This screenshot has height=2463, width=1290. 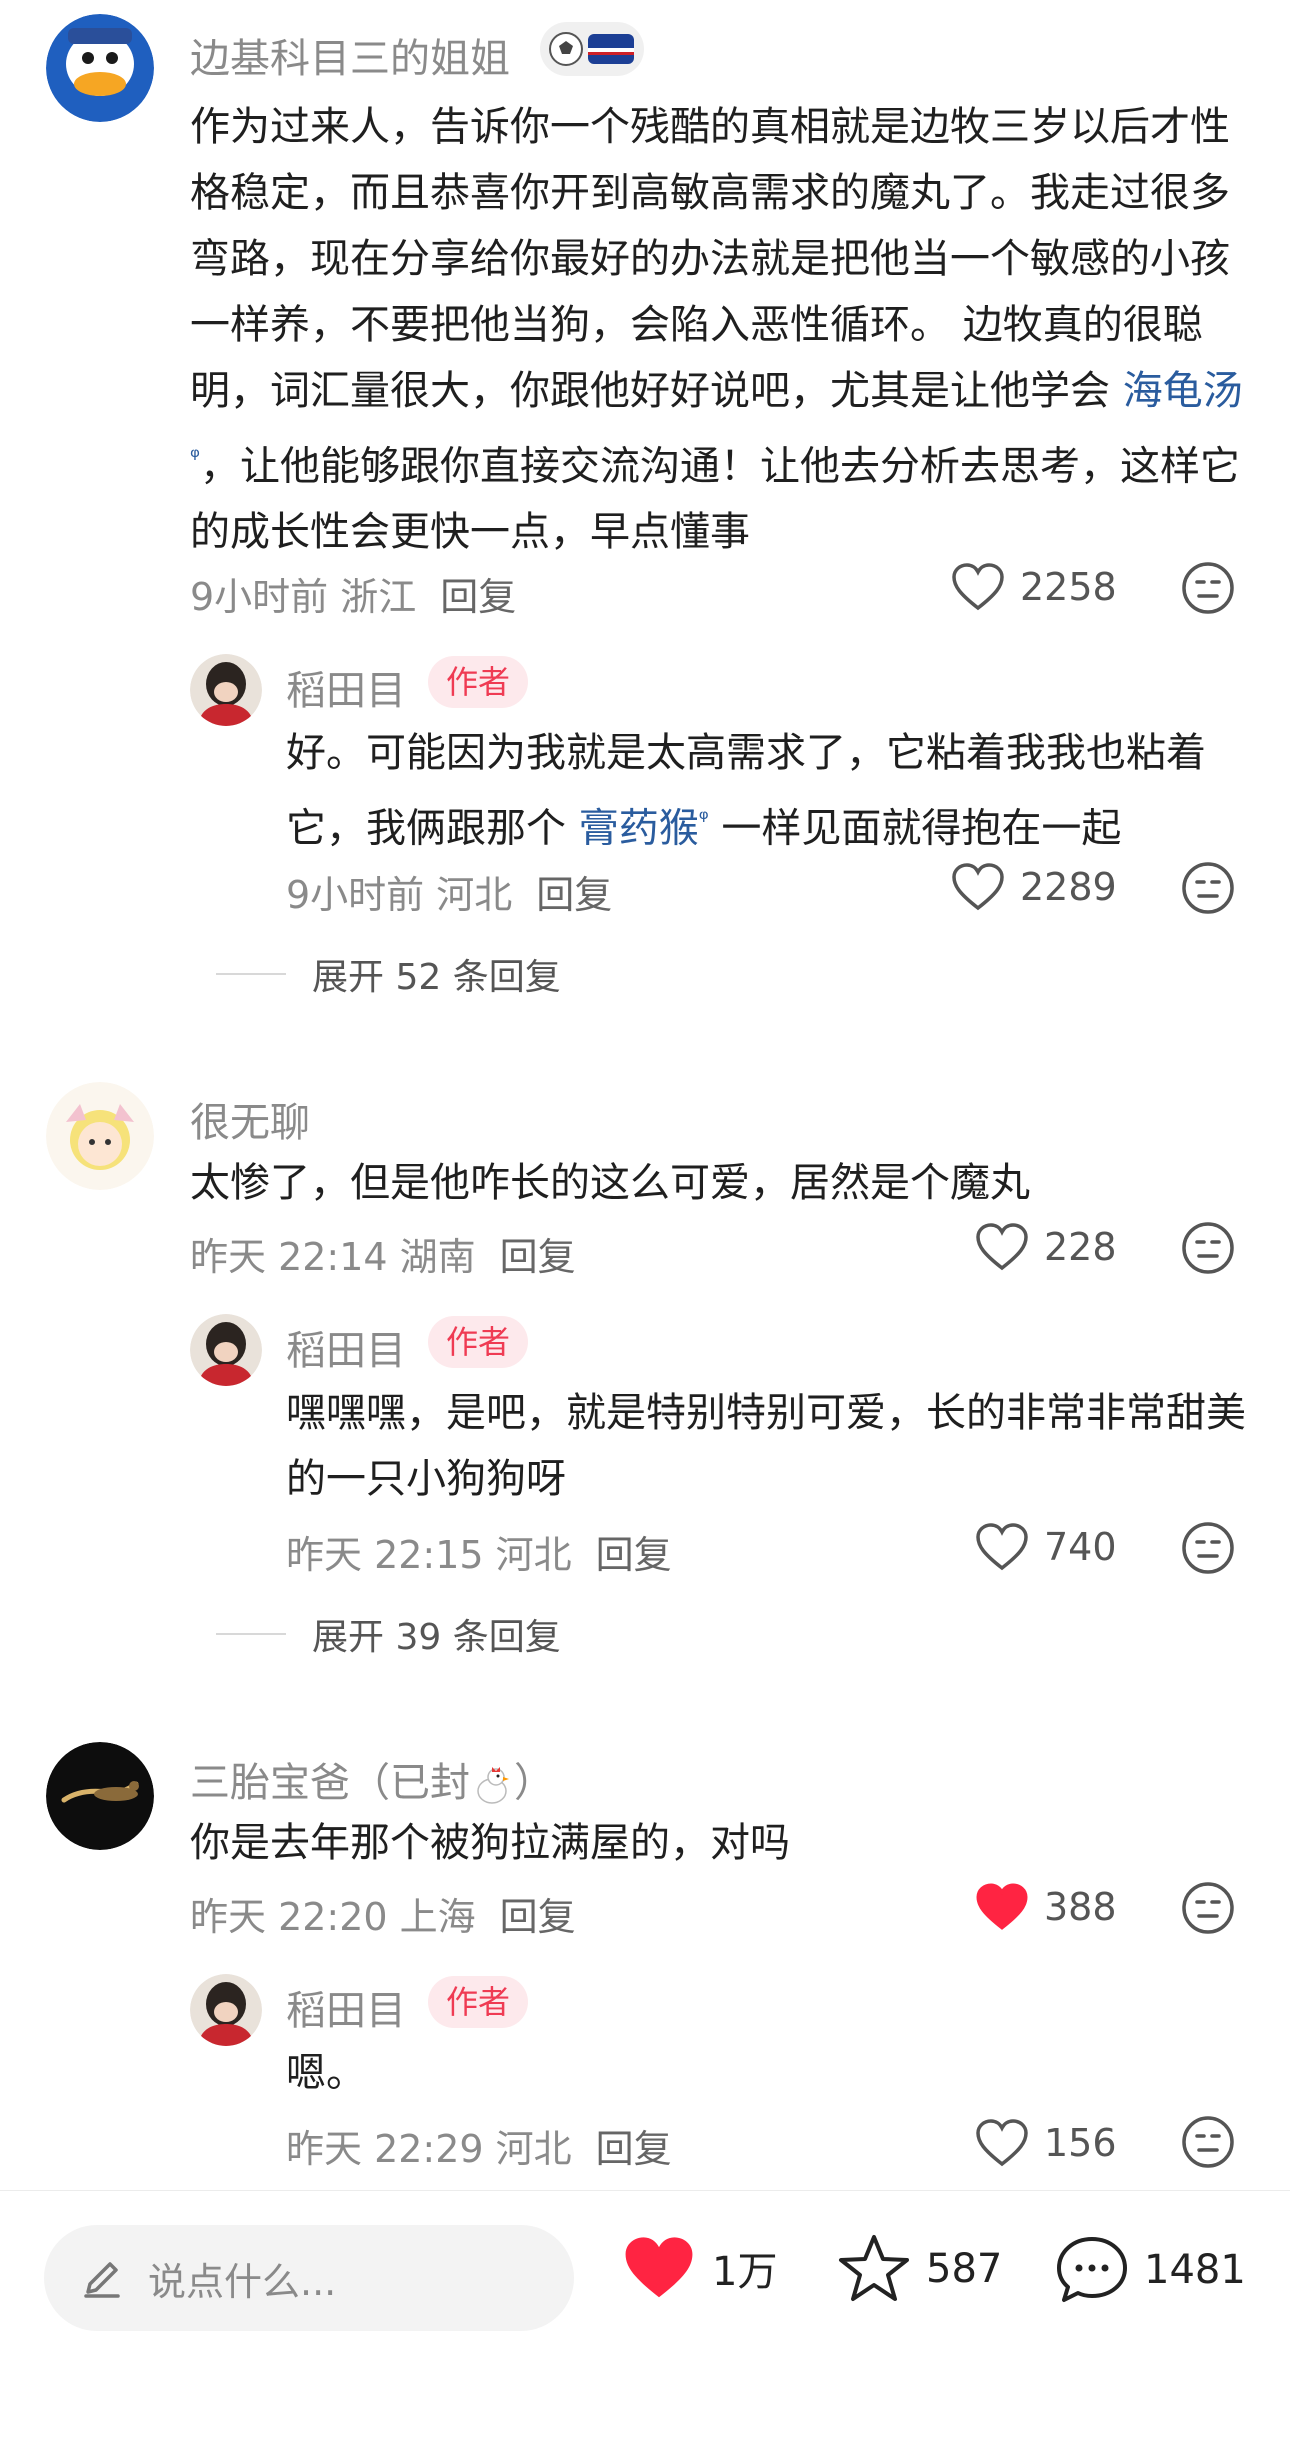 I want to click on like-post-button: 1万, so click(x=698, y=2268).